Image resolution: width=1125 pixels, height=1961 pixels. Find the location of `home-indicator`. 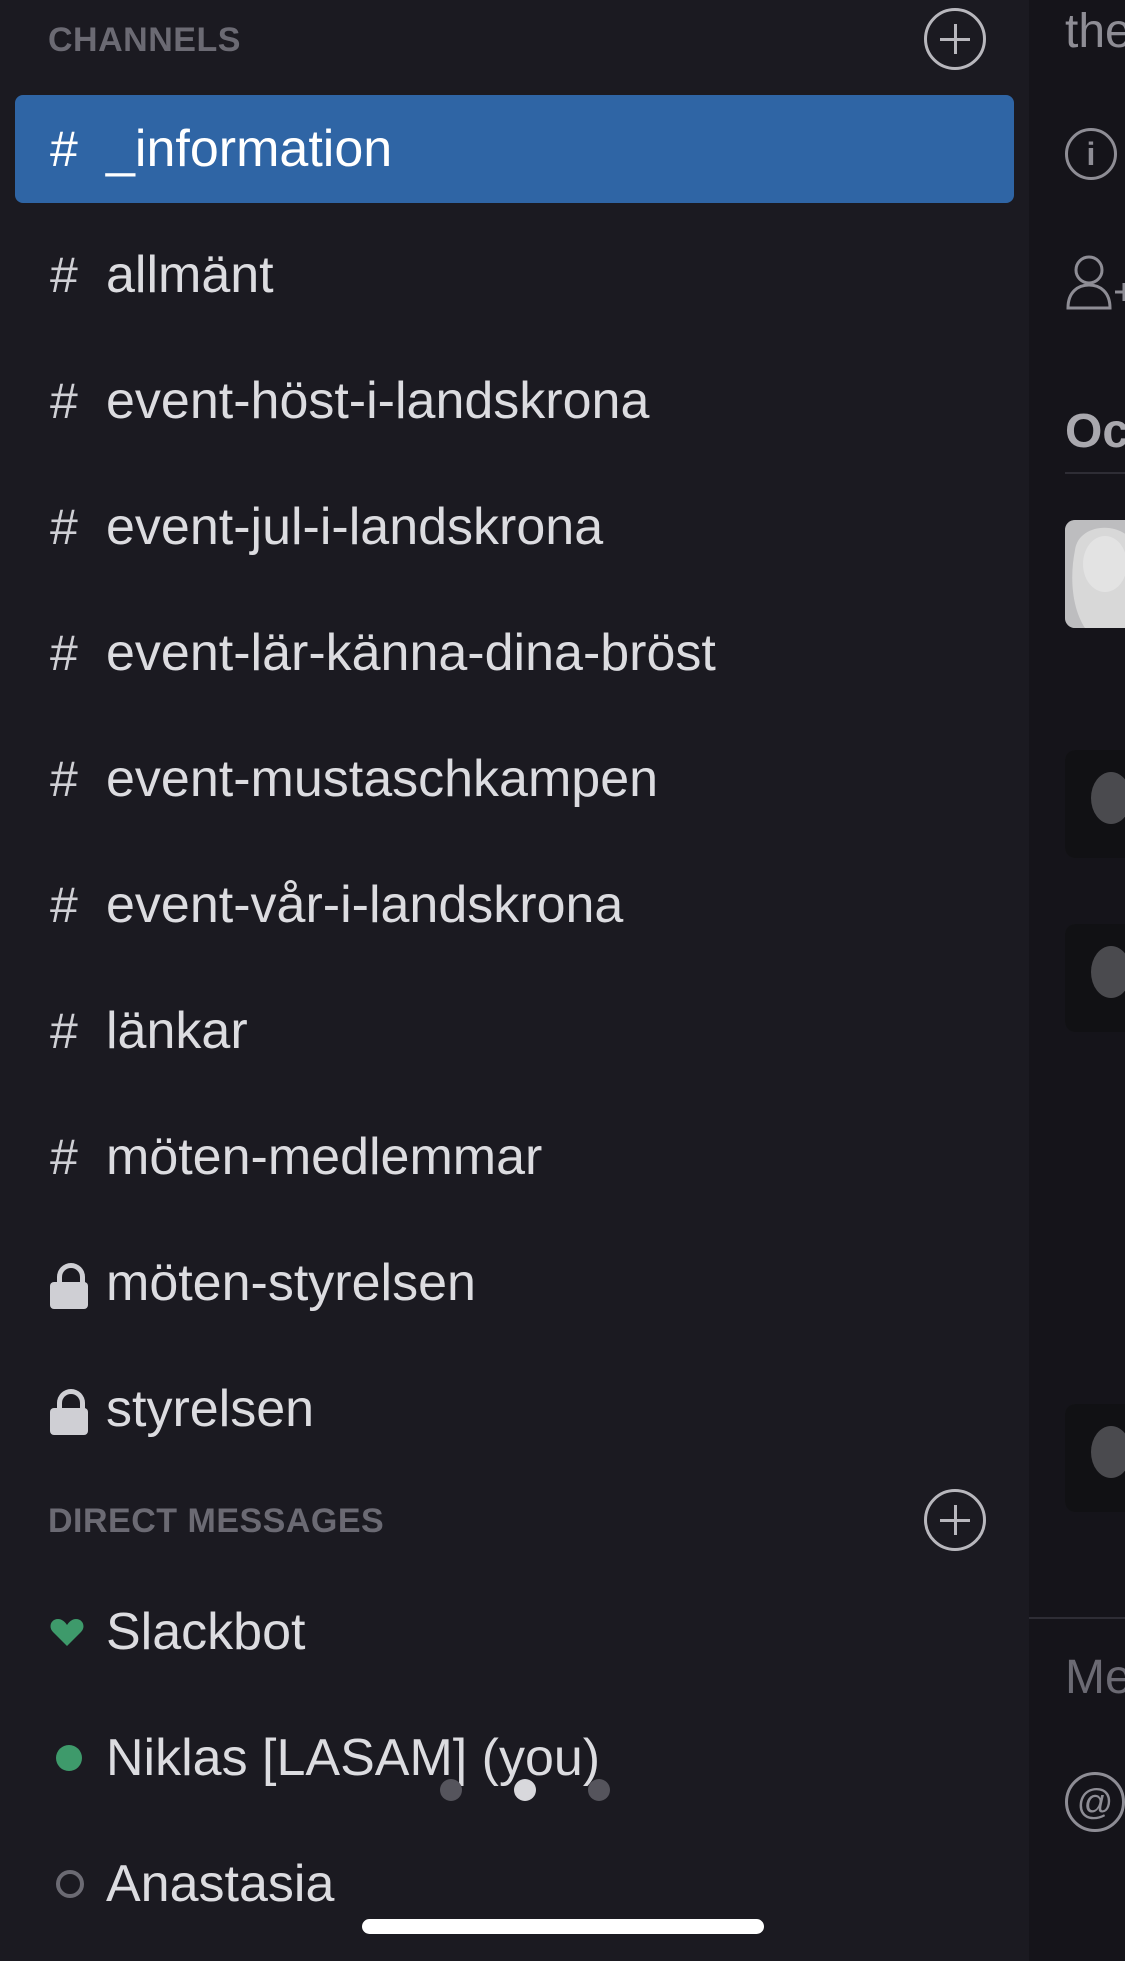

home-indicator is located at coordinates (563, 1926).